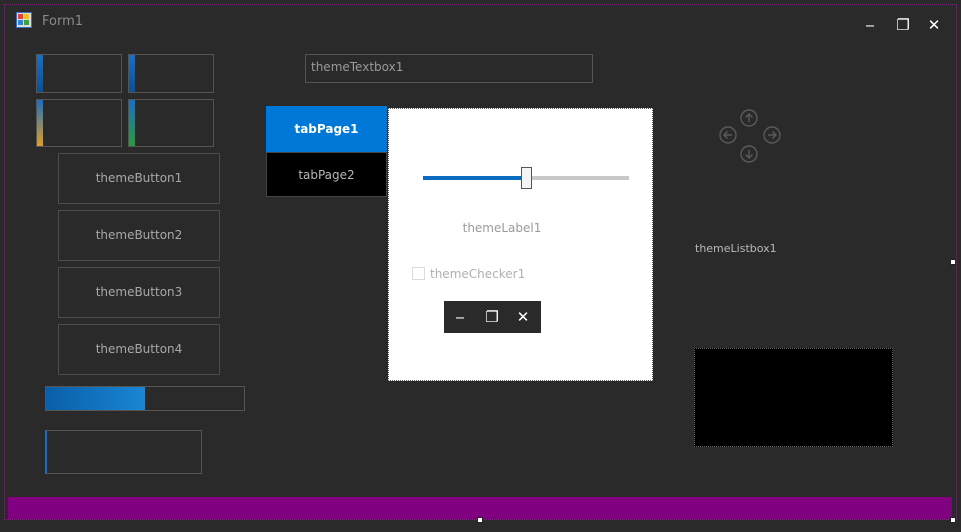  Describe the element at coordinates (953, 520) in the screenshot. I see `resize-handle-corner` at that location.